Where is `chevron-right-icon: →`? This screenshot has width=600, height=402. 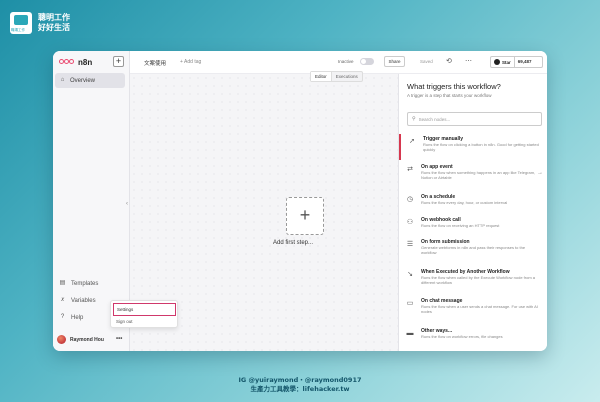
chevron-right-icon: → is located at coordinates (540, 173).